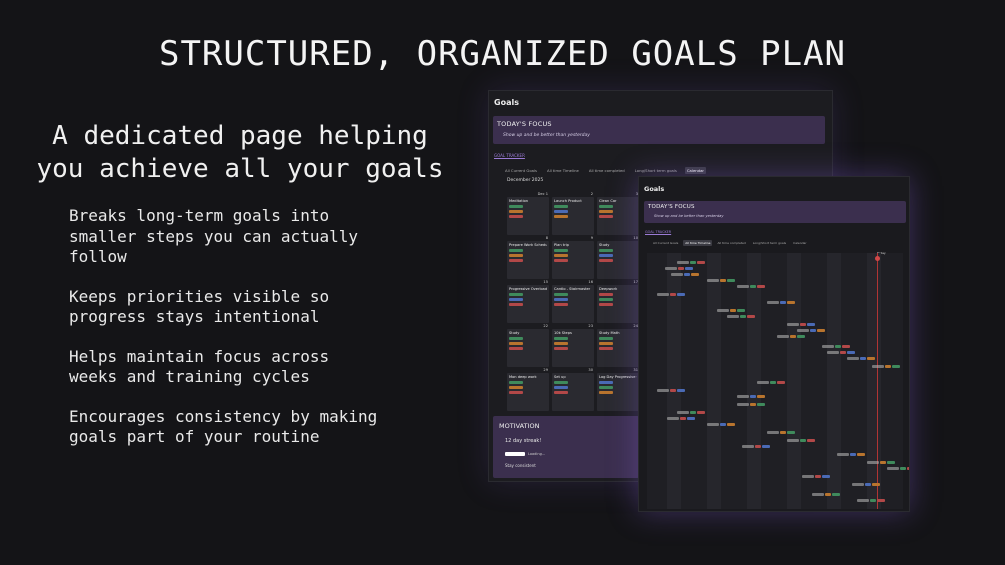 The width and height of the screenshot is (1005, 565). Describe the element at coordinates (608, 201) in the screenshot. I see `goal-title: Clean Car` at that location.